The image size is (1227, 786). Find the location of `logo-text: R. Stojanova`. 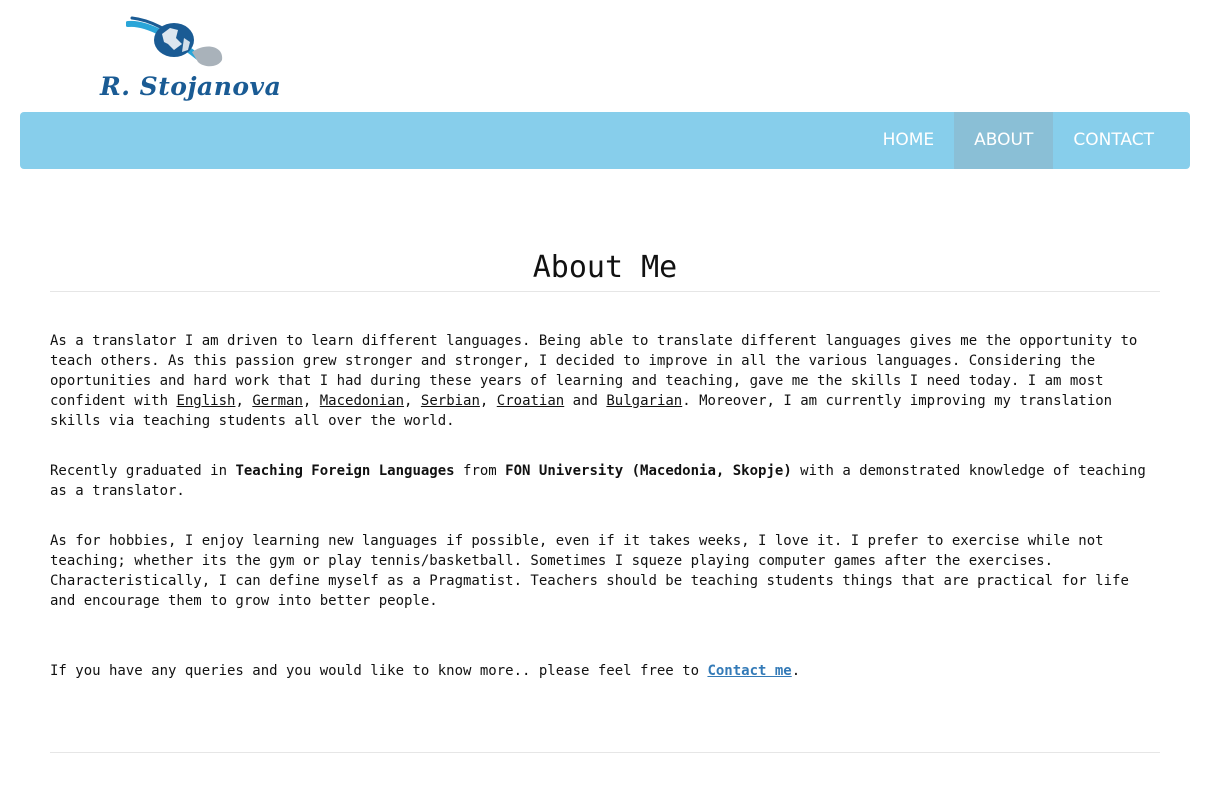

logo-text: R. Stojanova is located at coordinates (191, 86).